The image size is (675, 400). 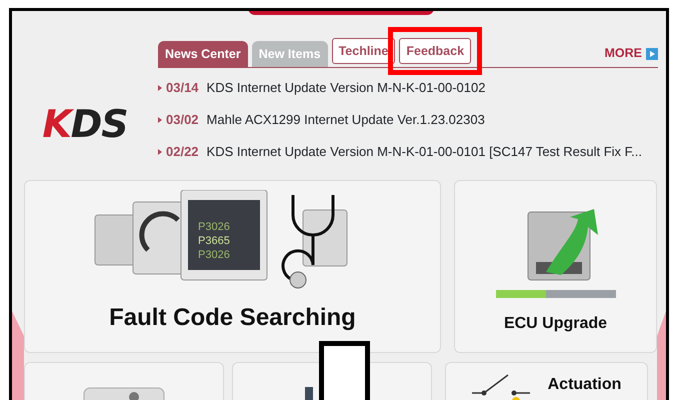 What do you see at coordinates (232, 240) in the screenshot?
I see `fault-code-drawing: P3026 P3665 P3026` at bounding box center [232, 240].